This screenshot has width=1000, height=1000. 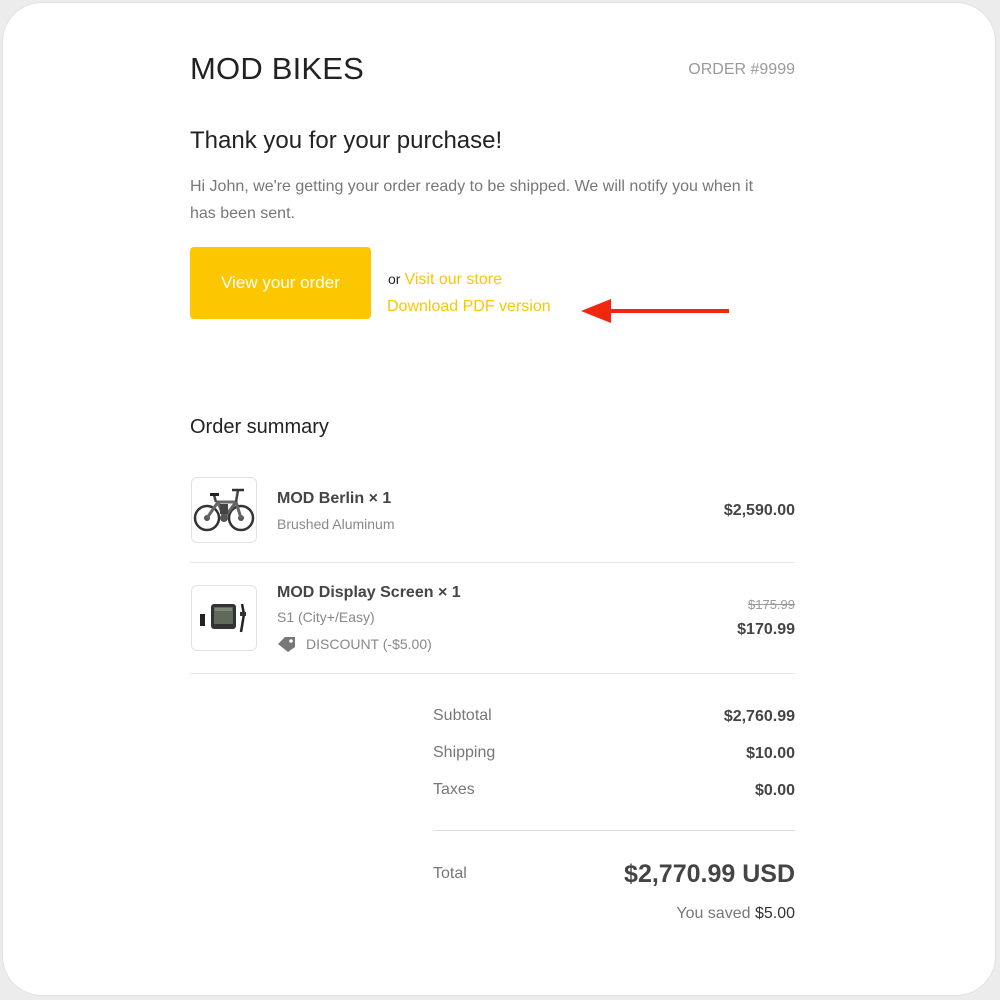 I want to click on total-label: Total, so click(x=450, y=873).